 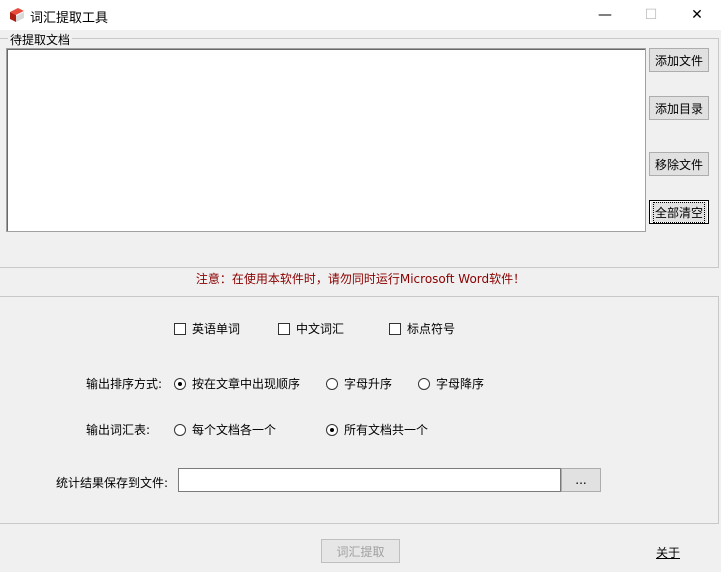 I want to click on radio-label: 所有文档共一个, so click(x=386, y=430).